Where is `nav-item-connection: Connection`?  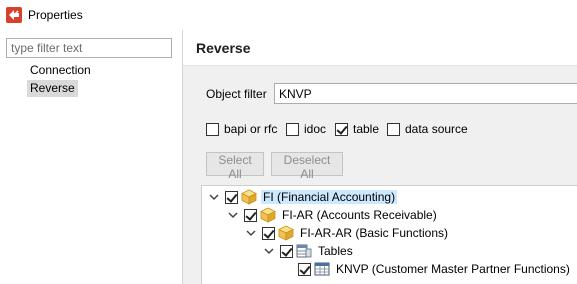 nav-item-connection: Connection is located at coordinates (60, 70).